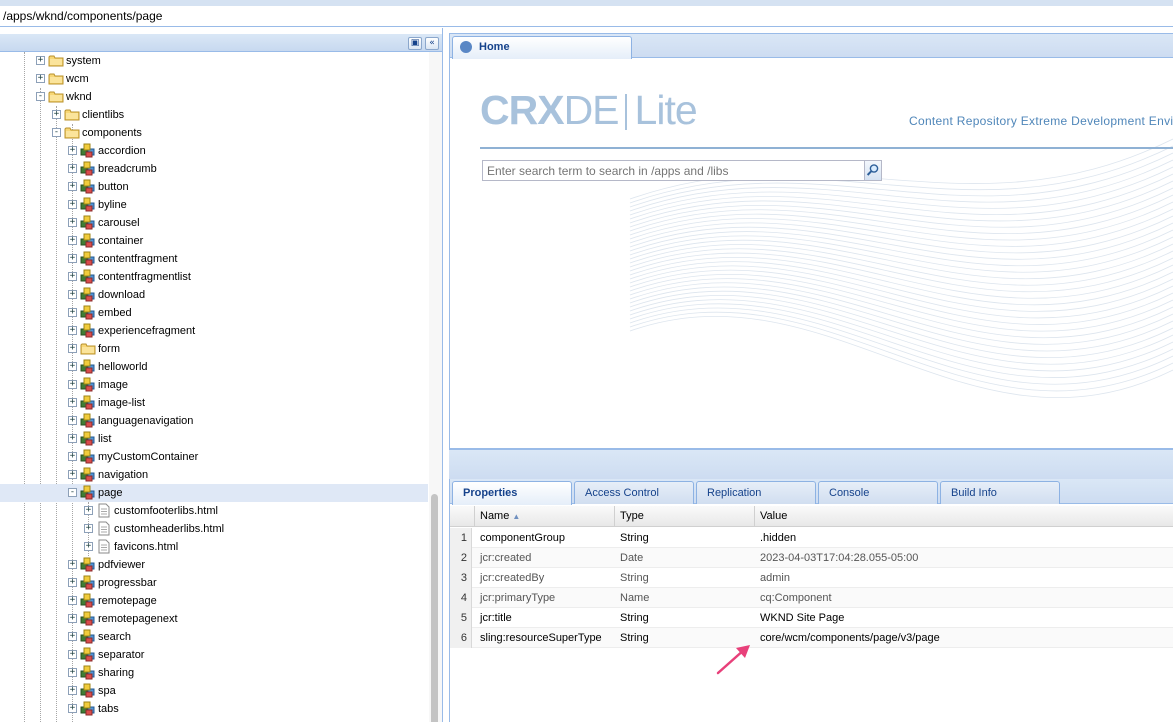  What do you see at coordinates (214, 133) in the screenshot?
I see `tree-node: - components` at bounding box center [214, 133].